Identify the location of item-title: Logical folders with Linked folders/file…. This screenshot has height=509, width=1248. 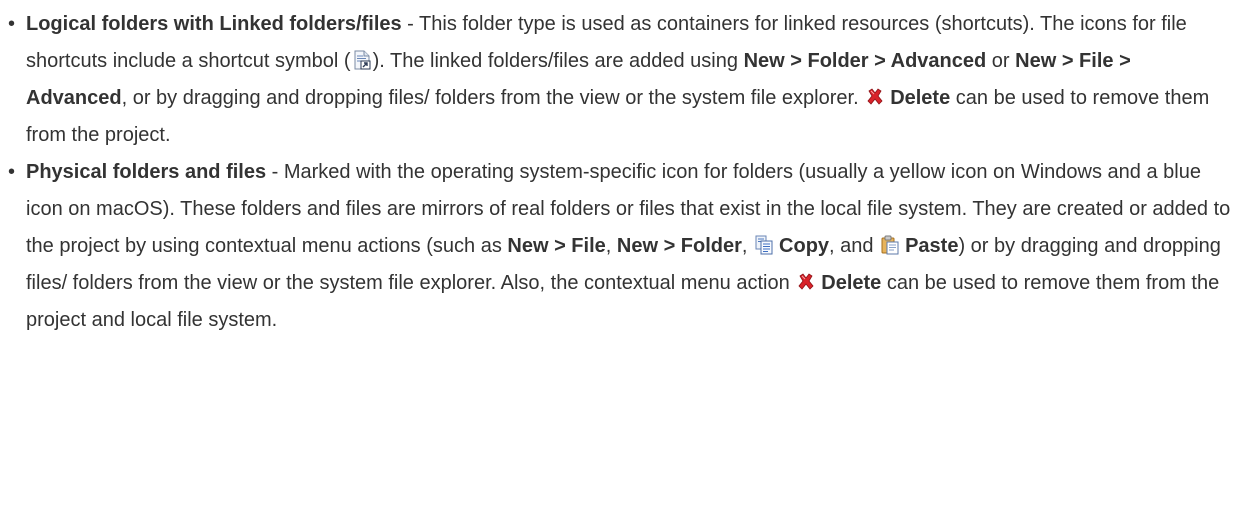
(214, 24).